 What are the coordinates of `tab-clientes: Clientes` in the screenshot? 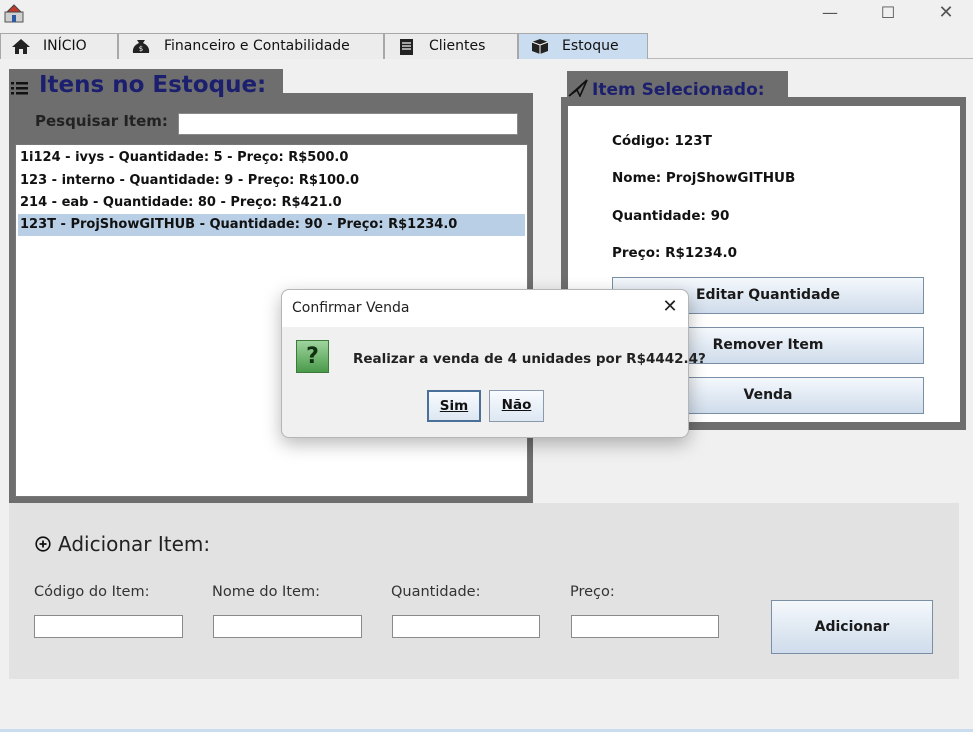 It's located at (451, 46).